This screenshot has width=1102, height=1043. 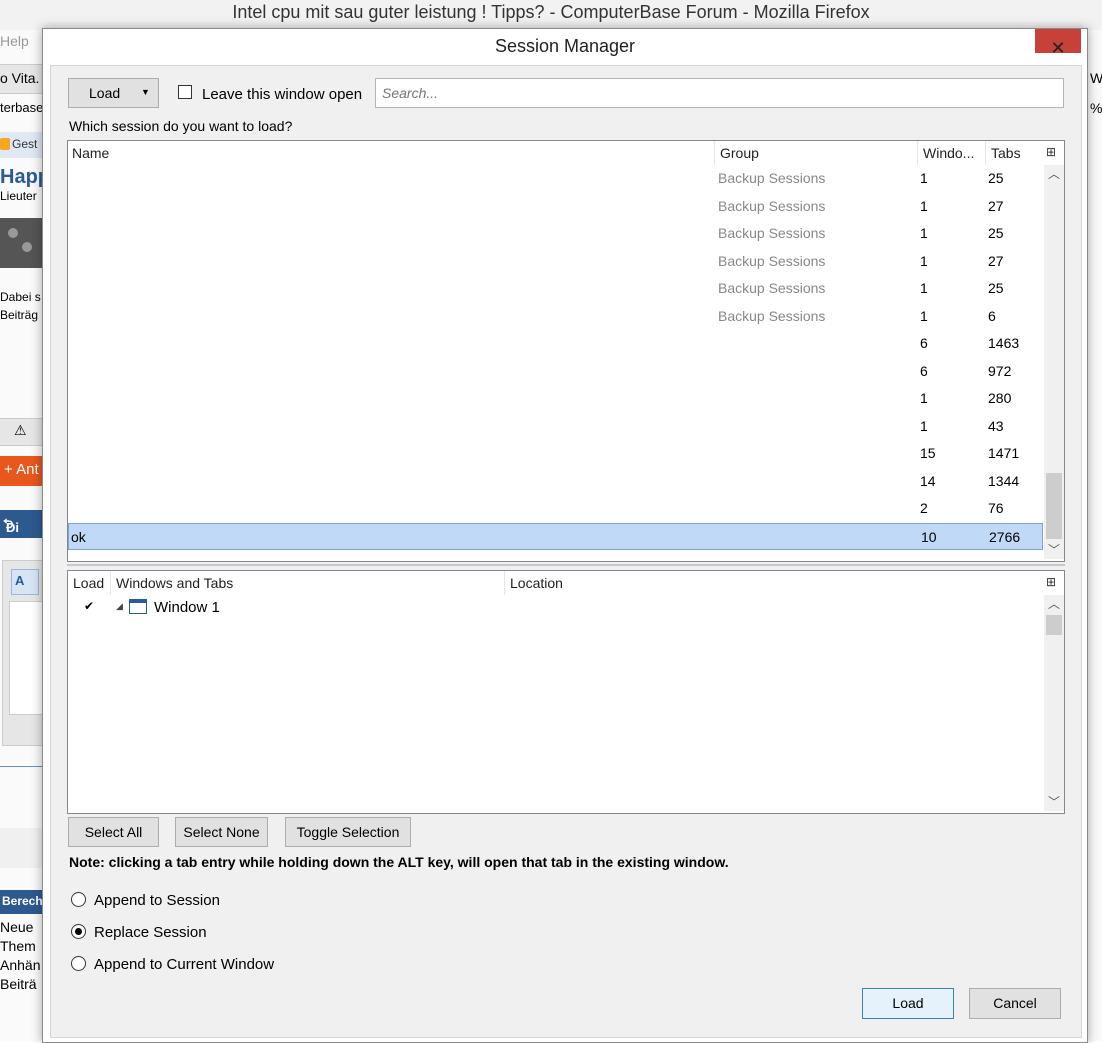 I want to click on leave-open-label: Leave this window open, so click(x=282, y=94).